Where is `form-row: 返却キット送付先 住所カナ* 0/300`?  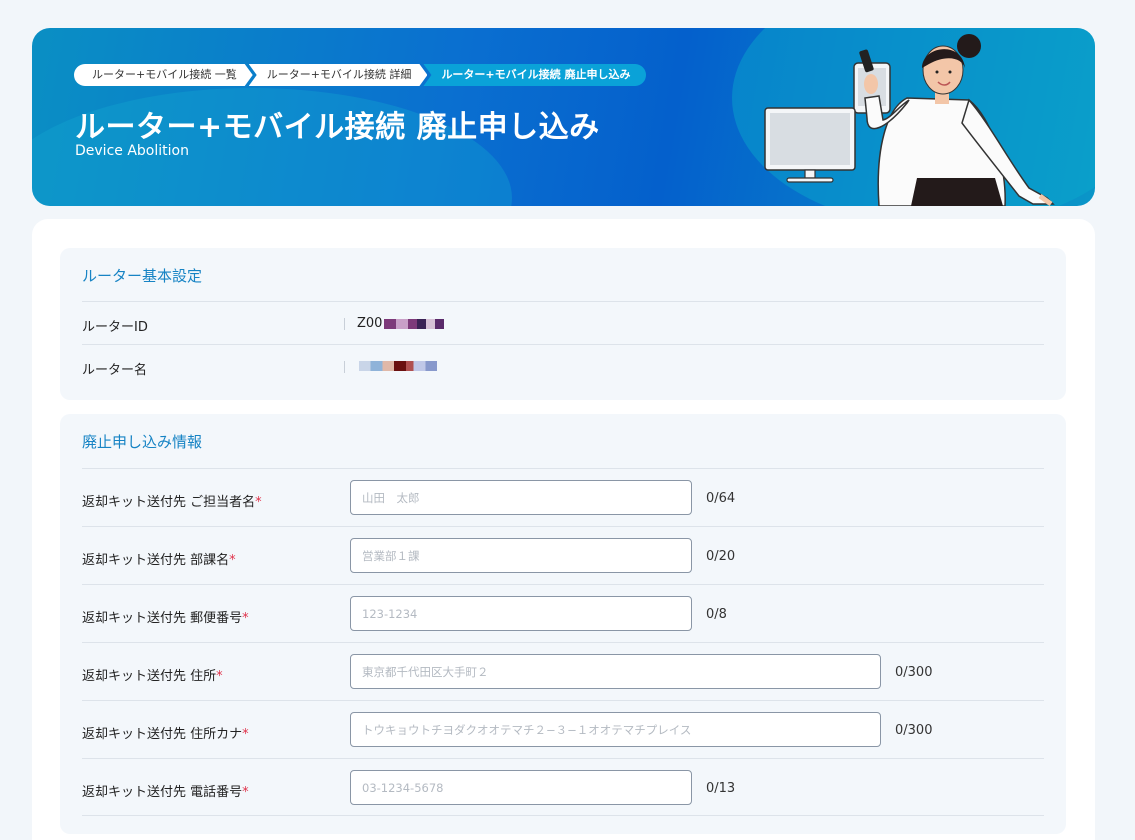
form-row: 返却キット送付先 住所カナ* 0/300 is located at coordinates (563, 729).